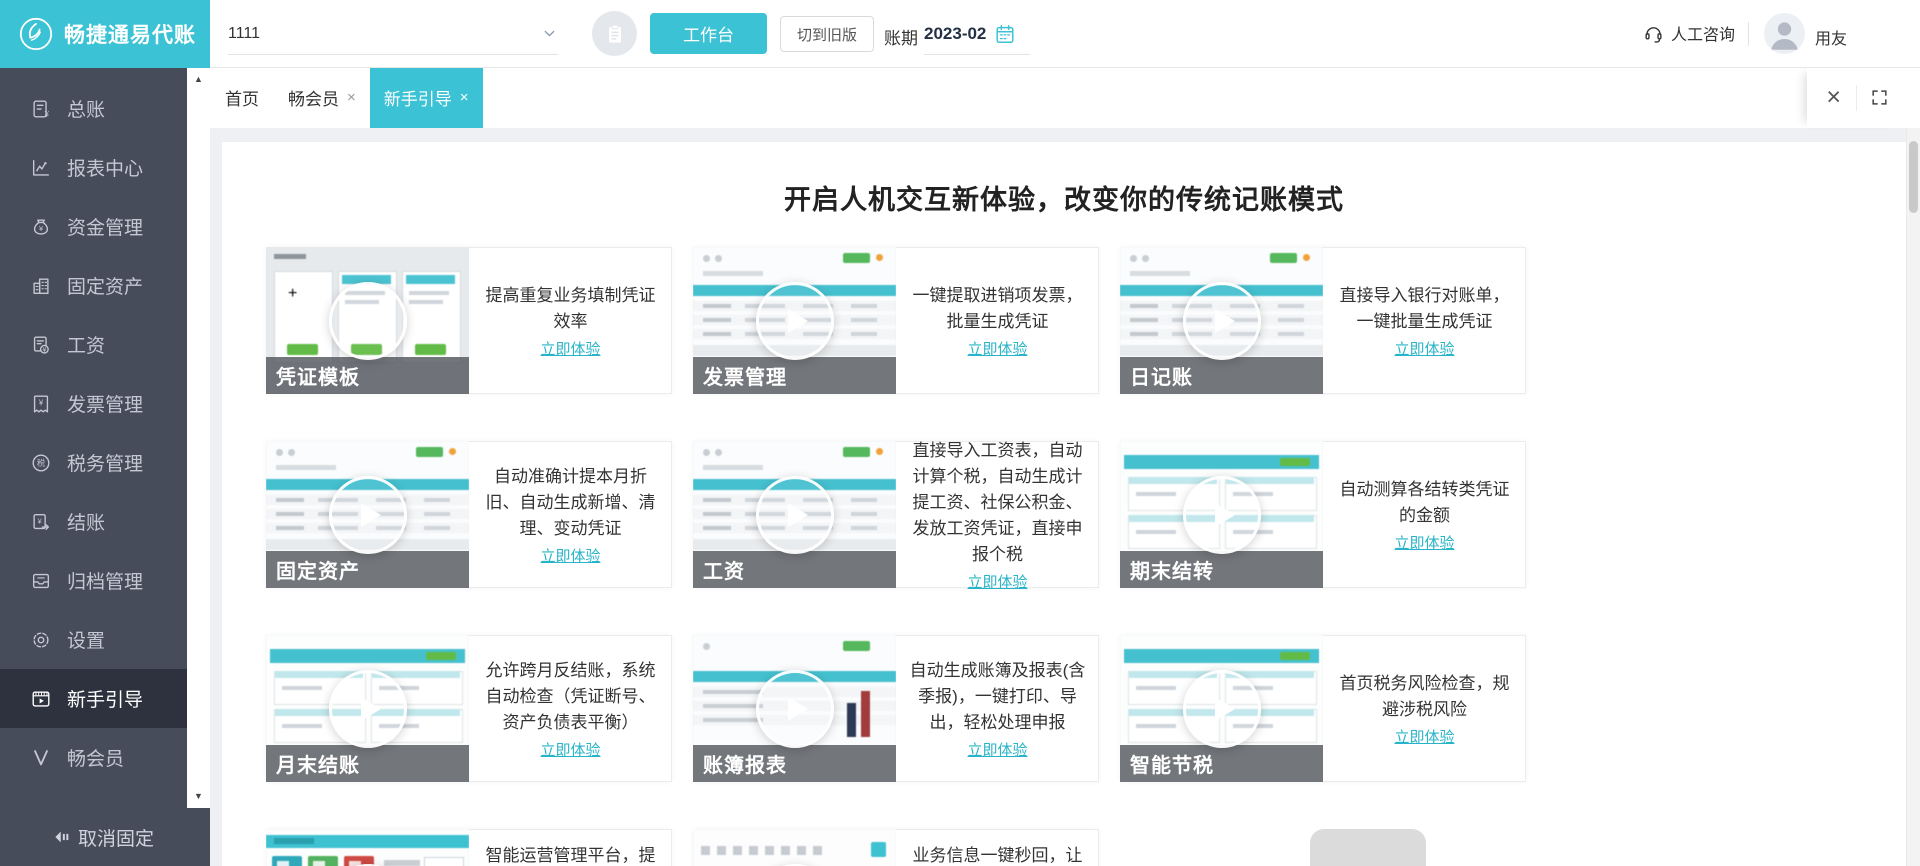 The height and width of the screenshot is (866, 1920). I want to click on sidebar-item-funds: ¥ 资金管理, so click(93, 226).